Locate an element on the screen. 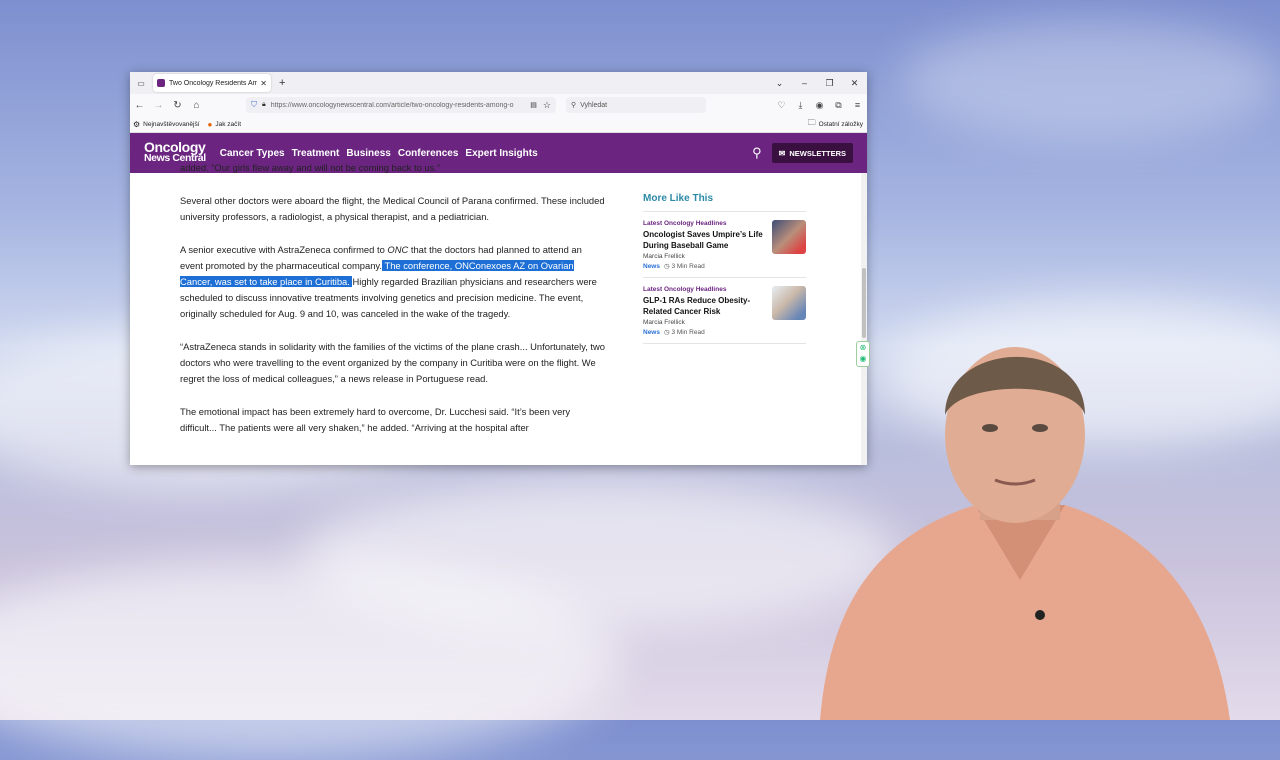 Image resolution: width=1280 pixels, height=760 pixels. bookmark-most-visited: ⚙ Nejnavštěvovanější is located at coordinates (166, 124).